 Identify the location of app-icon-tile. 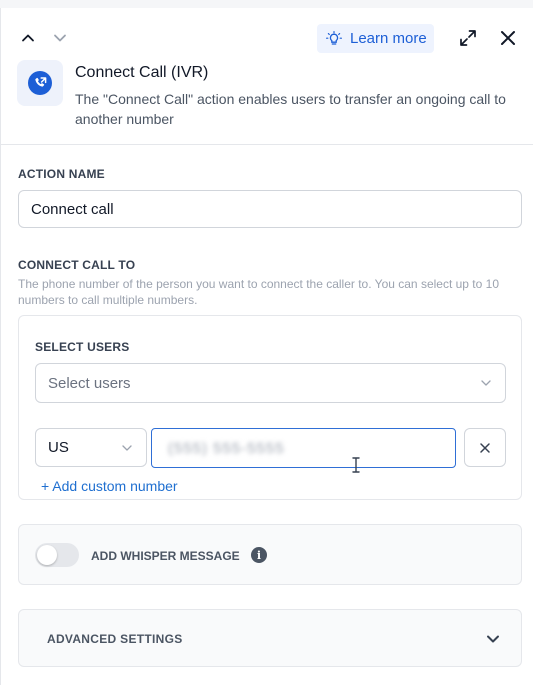
(40, 83).